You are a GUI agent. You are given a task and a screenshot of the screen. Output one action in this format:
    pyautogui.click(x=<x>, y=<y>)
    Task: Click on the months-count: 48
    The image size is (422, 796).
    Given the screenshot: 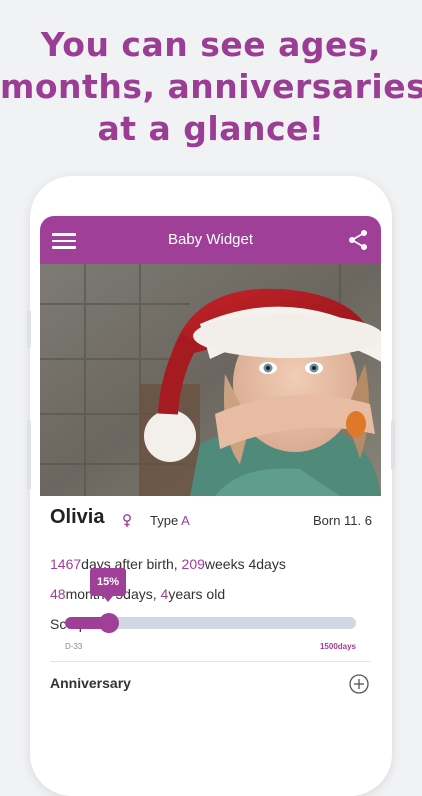 What is the action you would take?
    pyautogui.click(x=58, y=594)
    